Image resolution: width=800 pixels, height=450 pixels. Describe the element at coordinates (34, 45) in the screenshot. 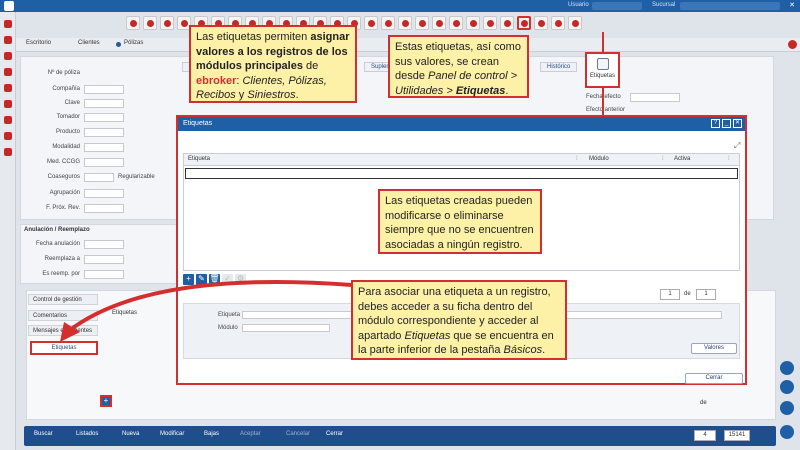

I see `tab-escritorio: Escritorio` at that location.